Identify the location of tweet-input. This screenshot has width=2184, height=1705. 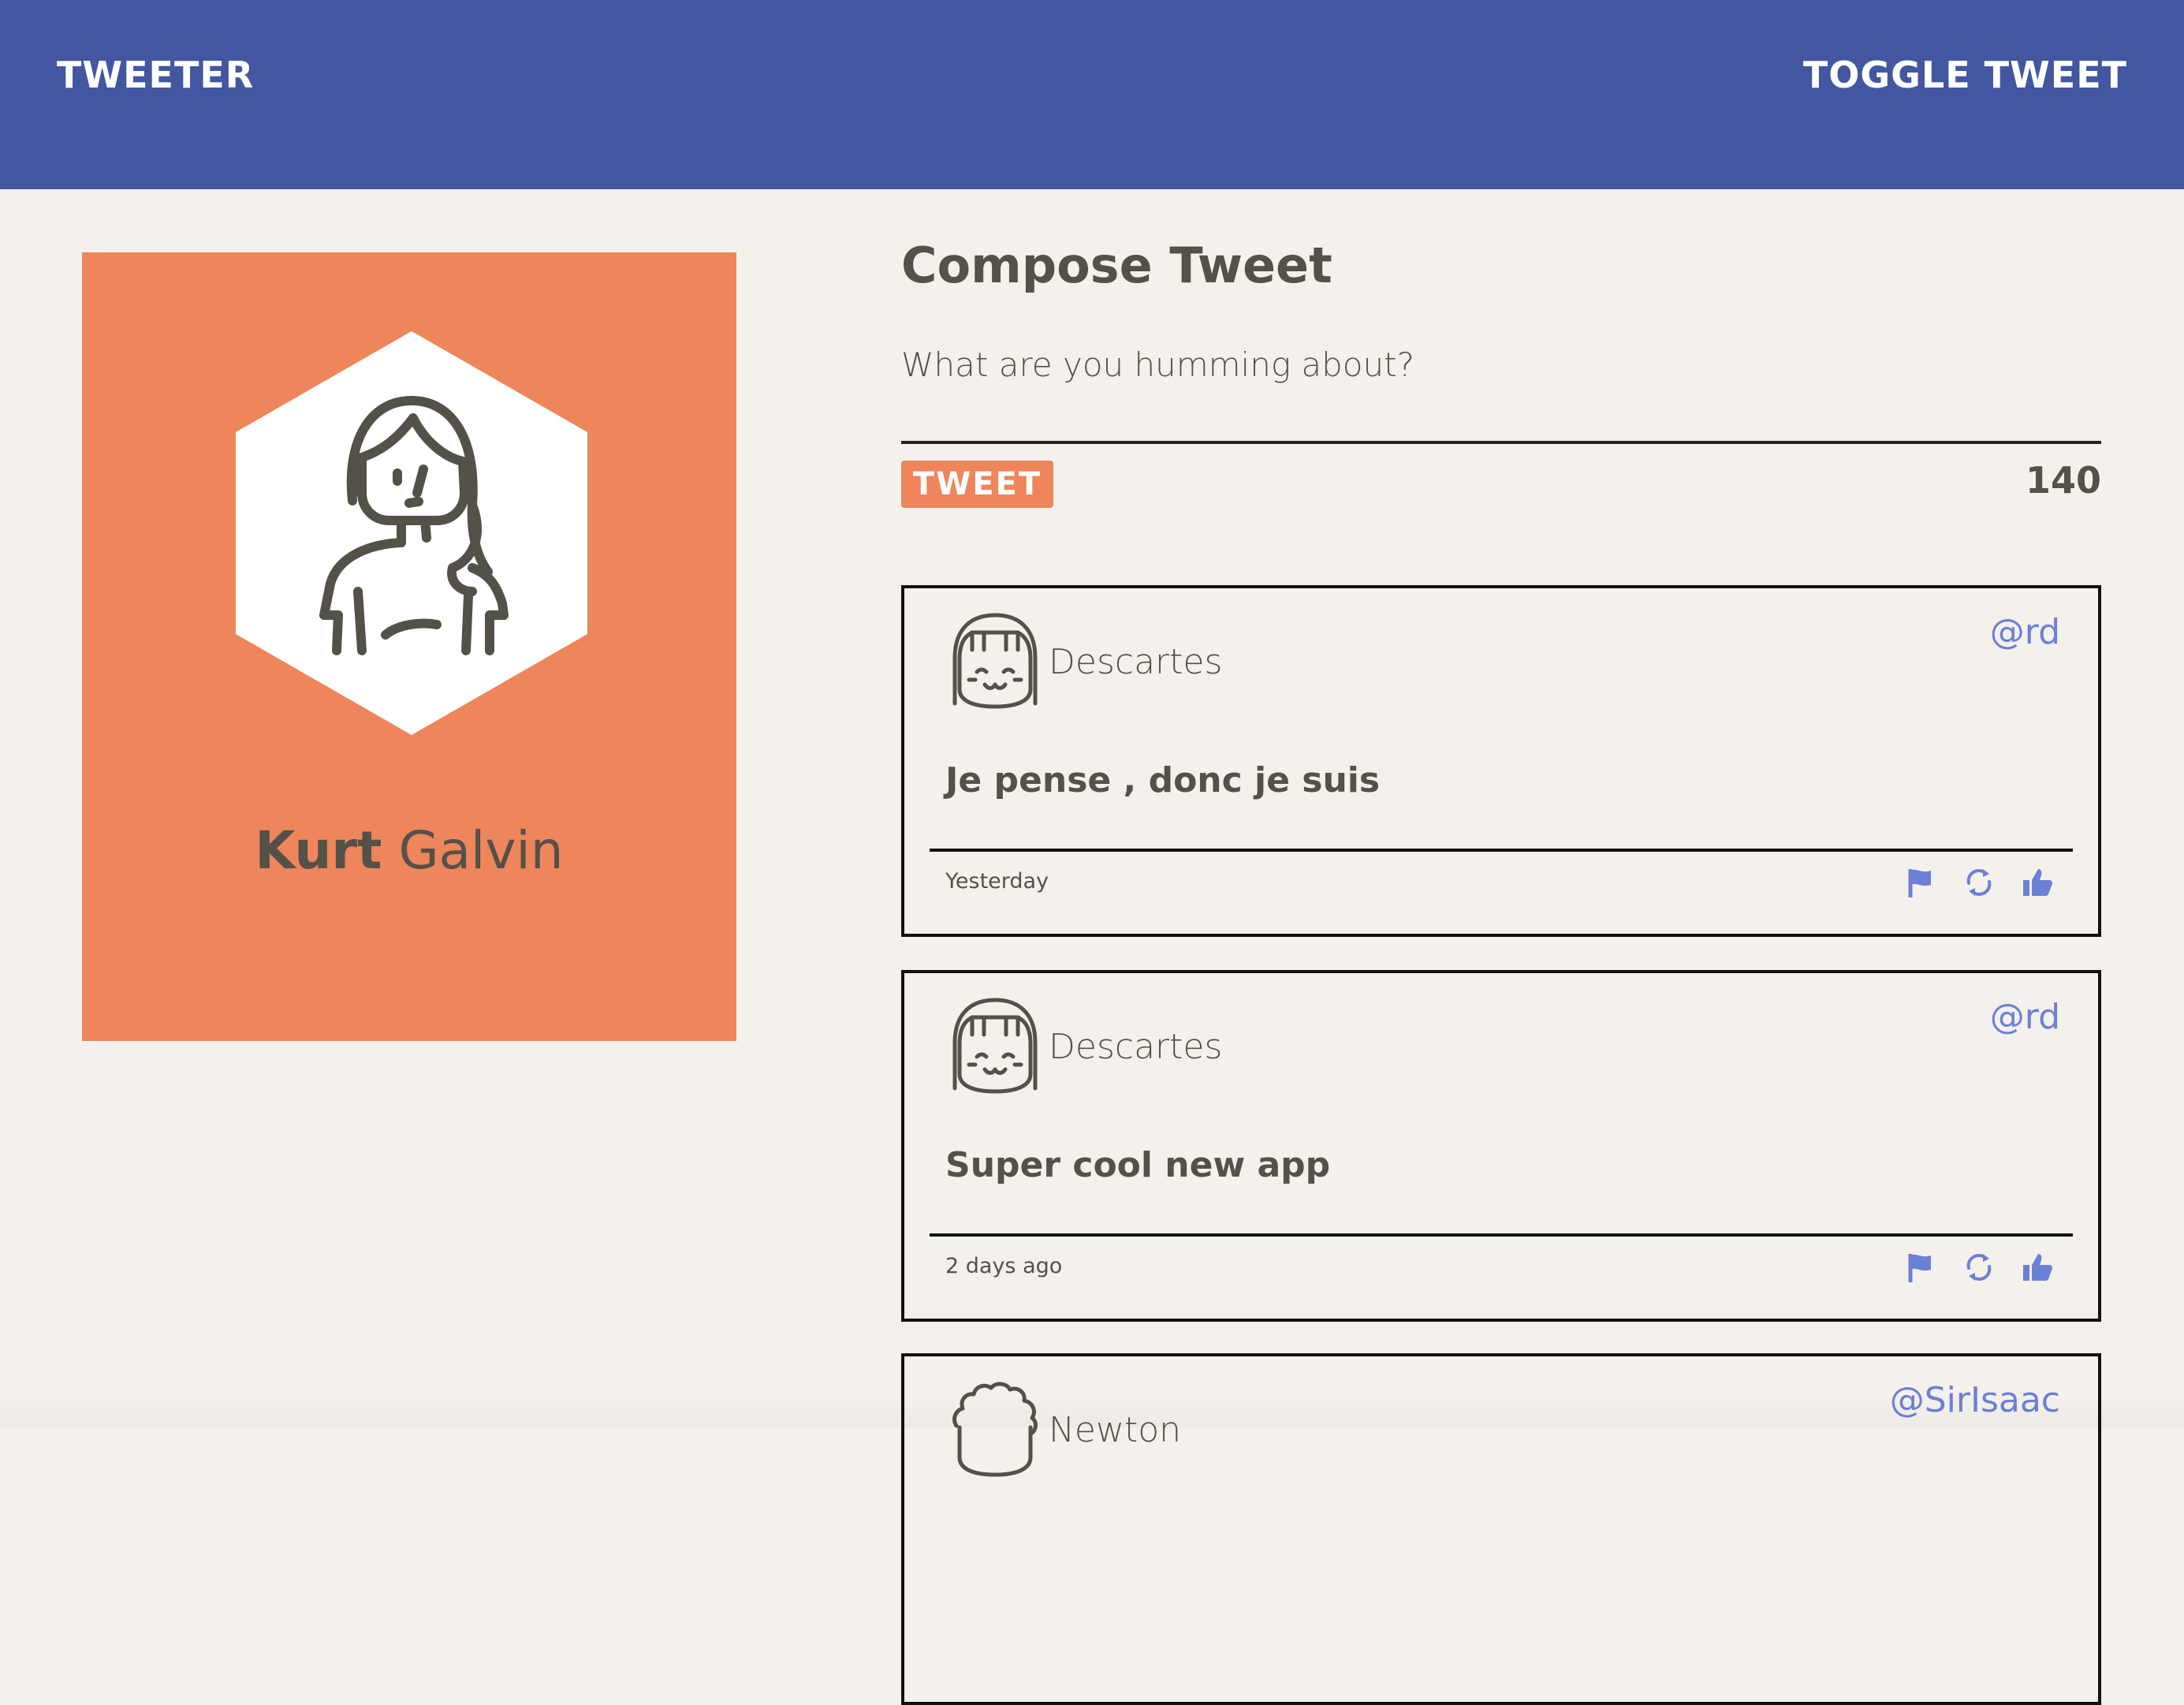
(1501, 389).